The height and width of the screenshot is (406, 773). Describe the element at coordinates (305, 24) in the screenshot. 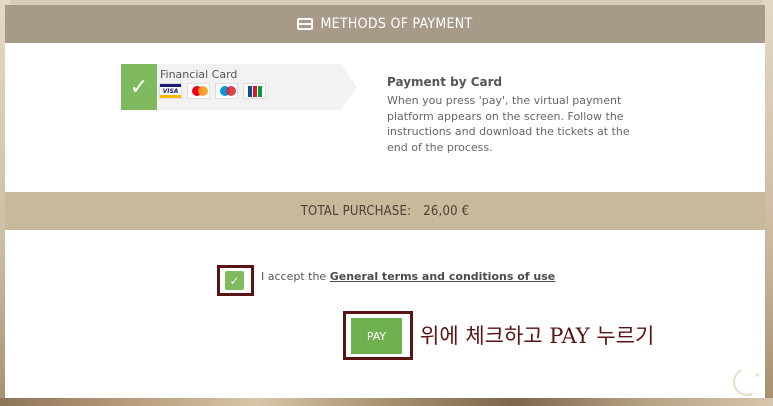

I see `credit-card-icon` at that location.